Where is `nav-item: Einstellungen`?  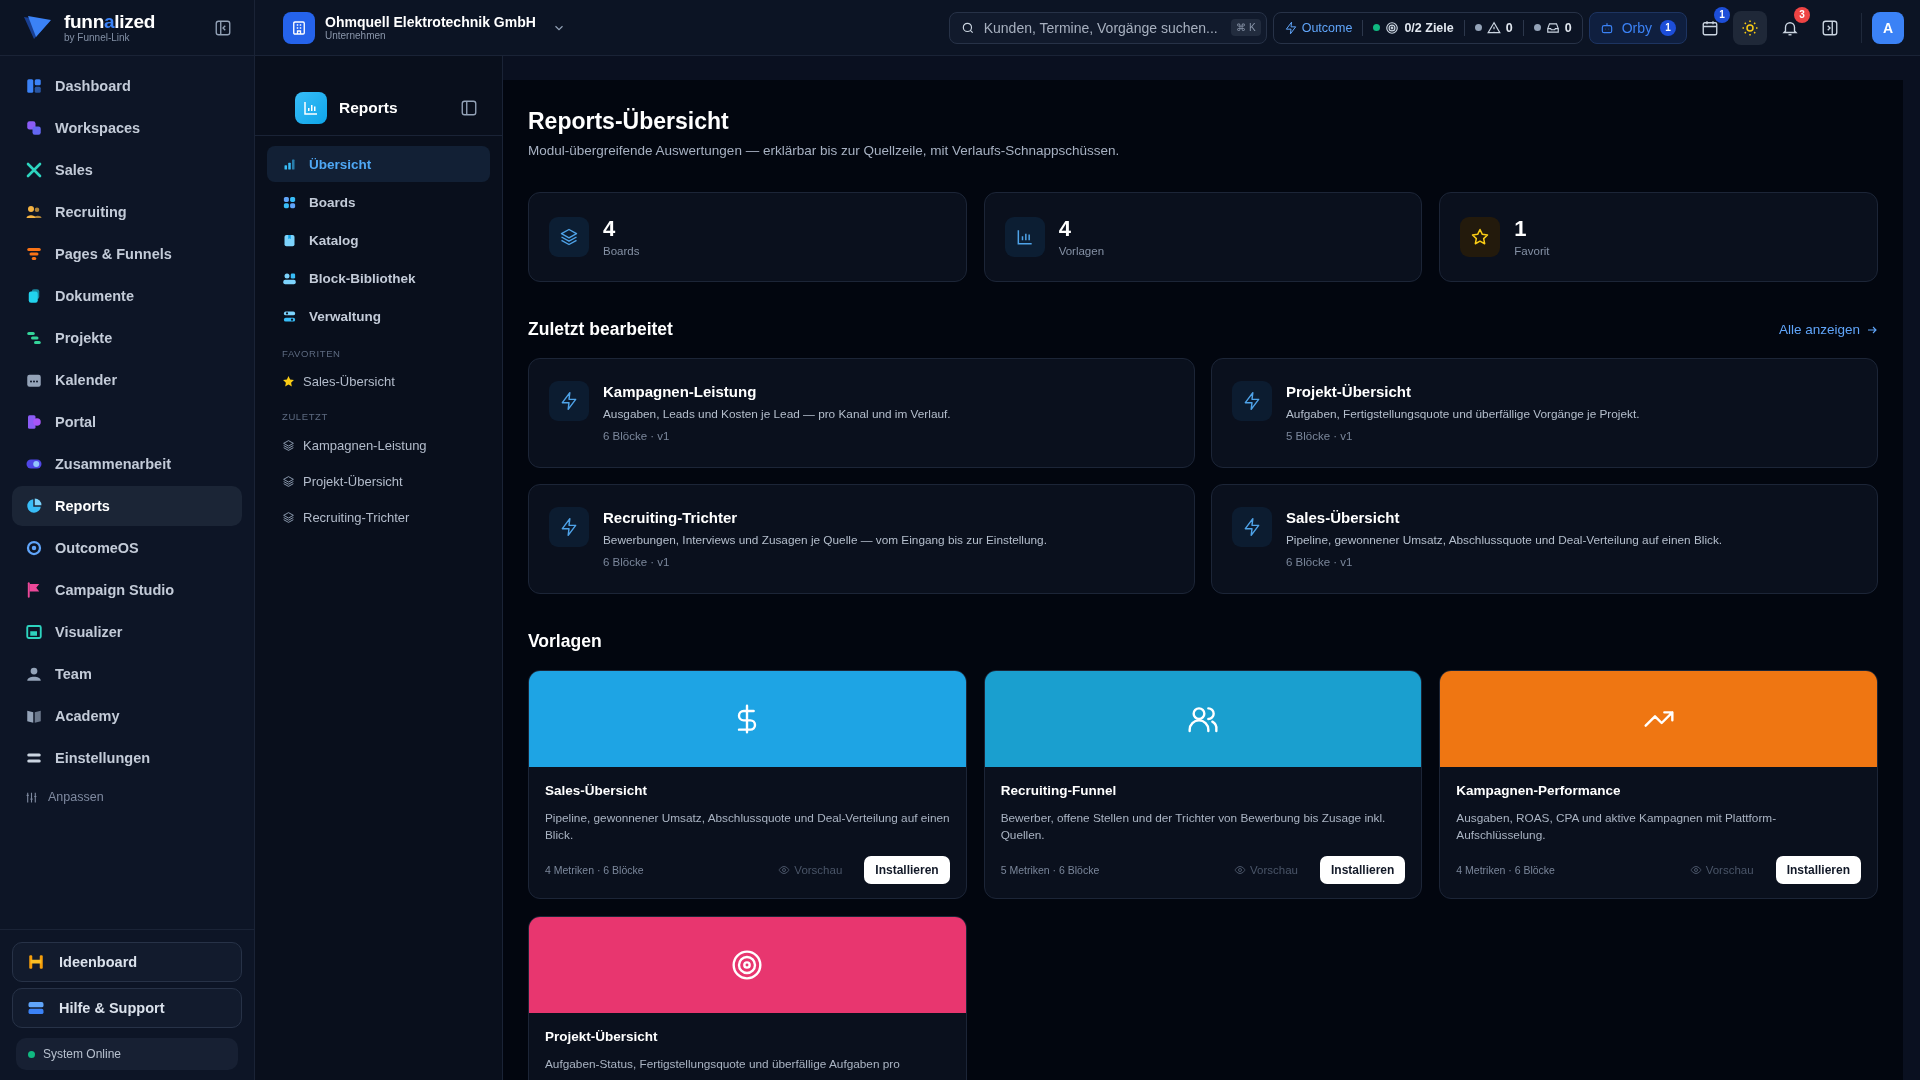
nav-item: Einstellungen is located at coordinates (127, 758).